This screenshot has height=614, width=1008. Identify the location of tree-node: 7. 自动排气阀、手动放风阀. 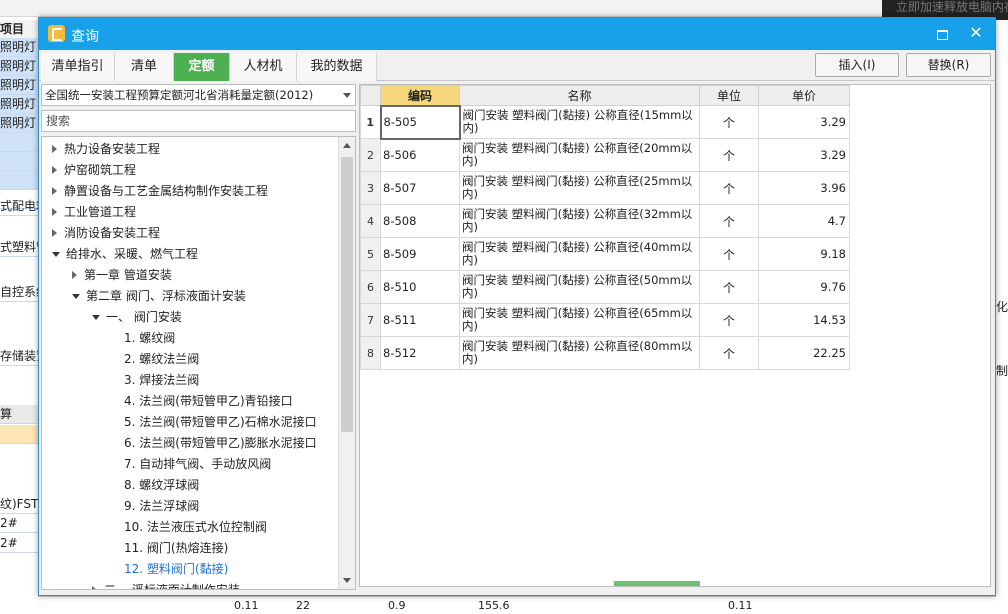
(197, 464).